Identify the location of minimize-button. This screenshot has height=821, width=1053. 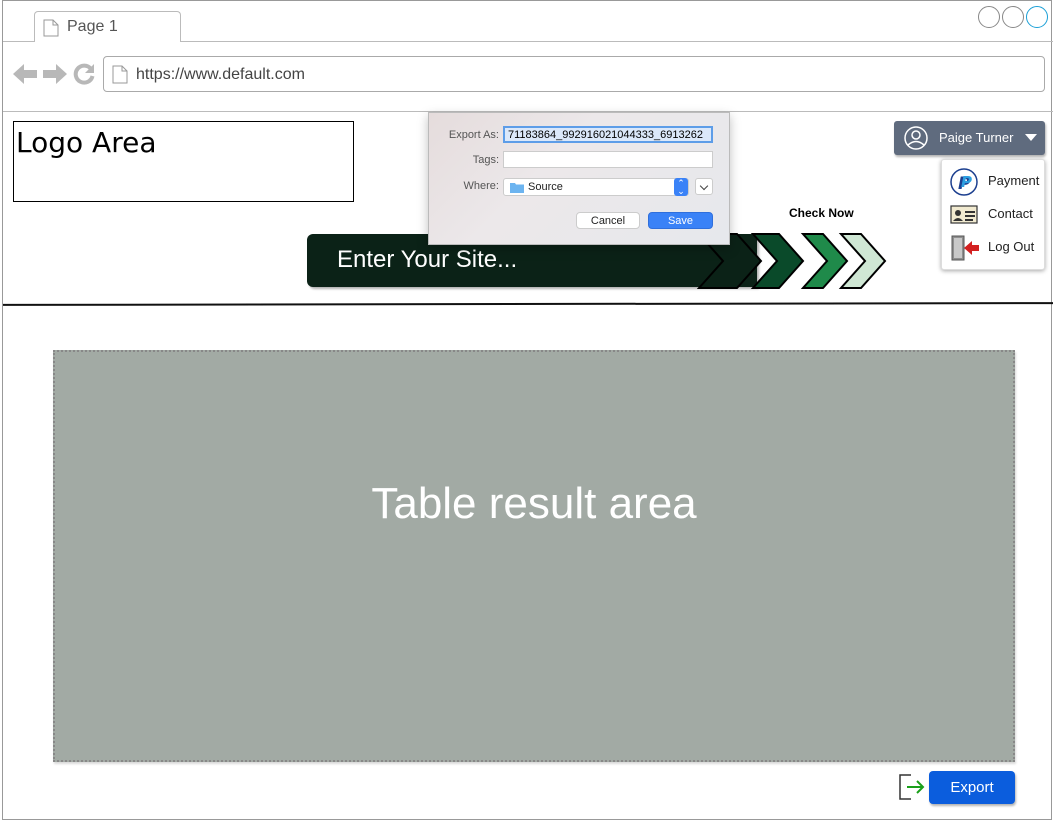
(989, 17).